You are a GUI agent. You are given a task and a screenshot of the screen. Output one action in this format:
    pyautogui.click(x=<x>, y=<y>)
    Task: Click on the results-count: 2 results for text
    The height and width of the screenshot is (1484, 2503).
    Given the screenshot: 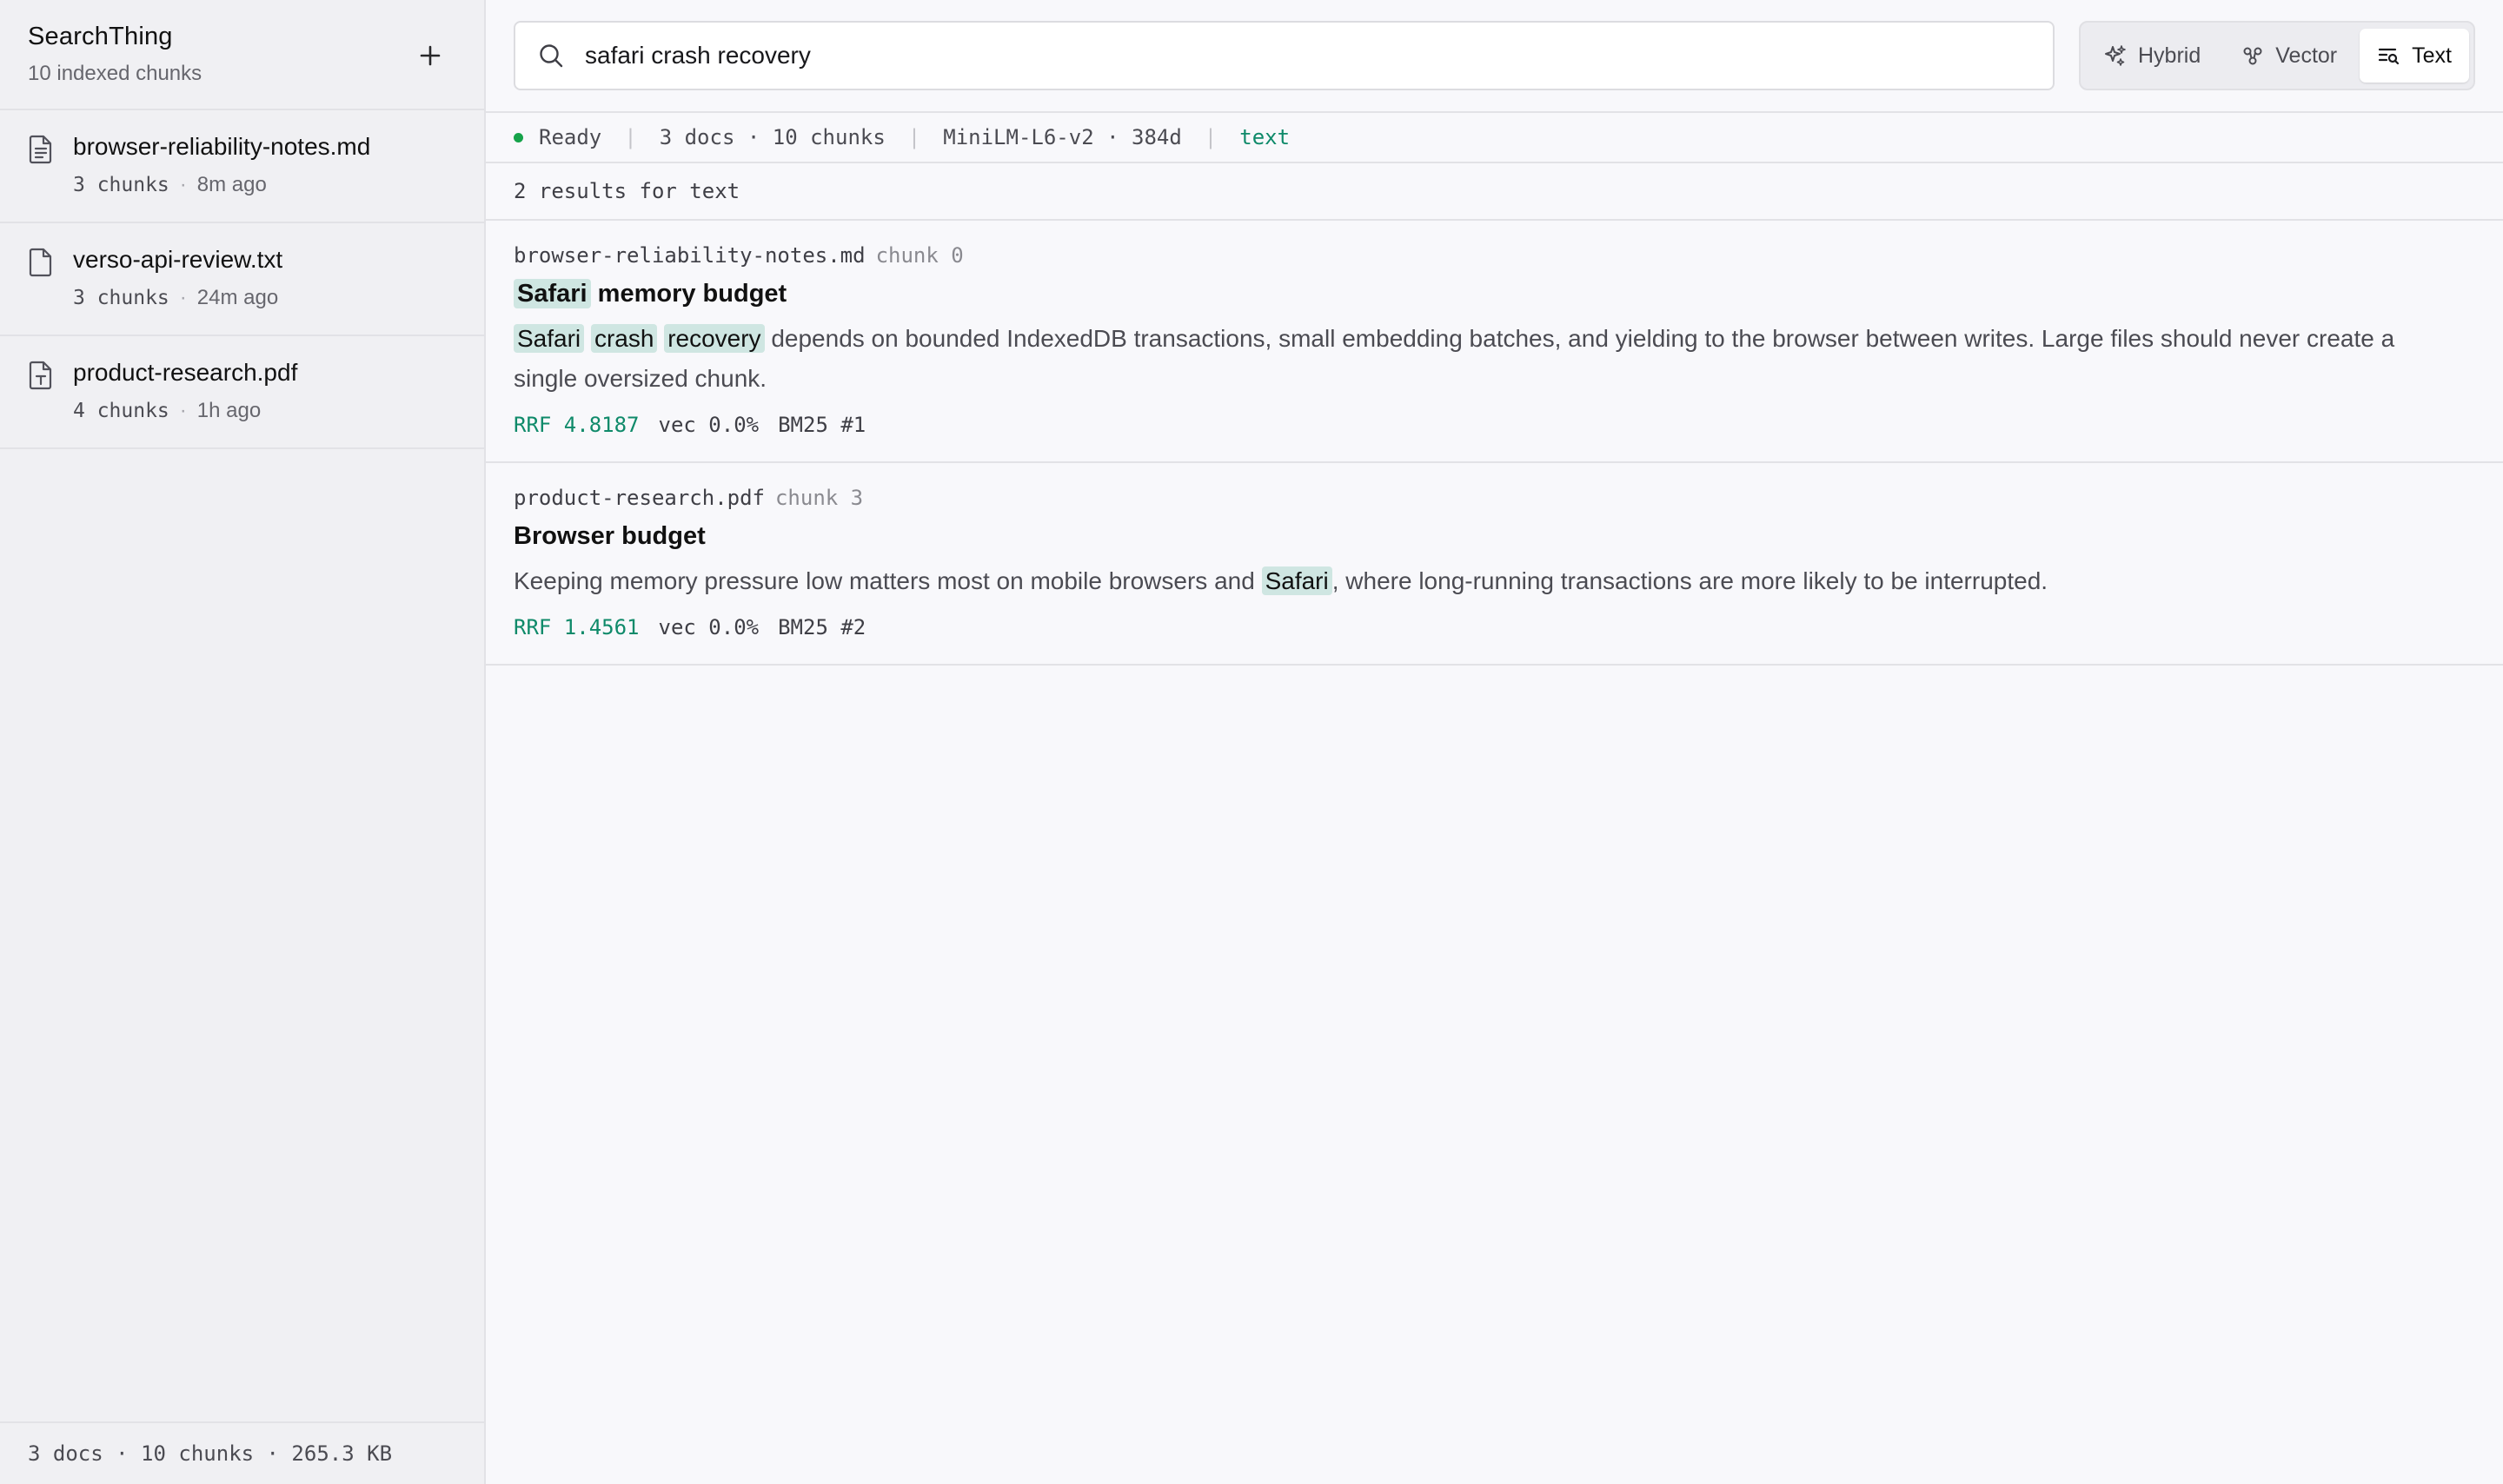 What is the action you would take?
    pyautogui.click(x=1494, y=192)
    